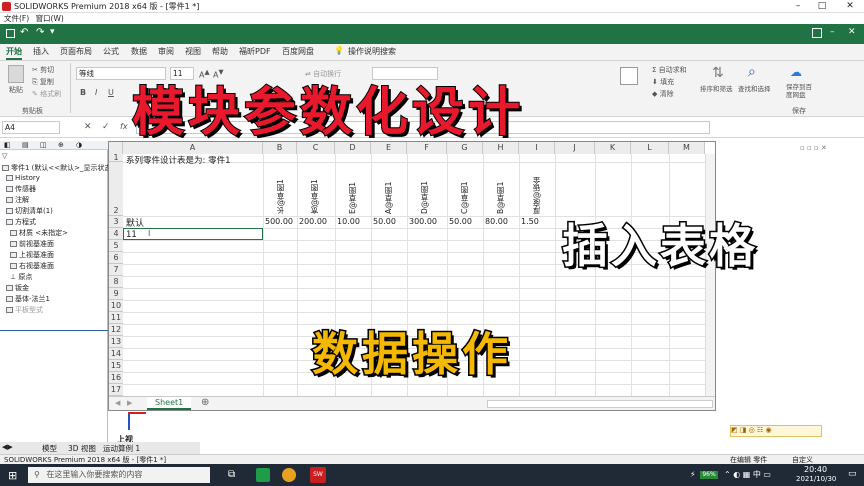 This screenshot has height=486, width=864. What do you see at coordinates (687, 148) in the screenshot?
I see `column-header: M` at bounding box center [687, 148].